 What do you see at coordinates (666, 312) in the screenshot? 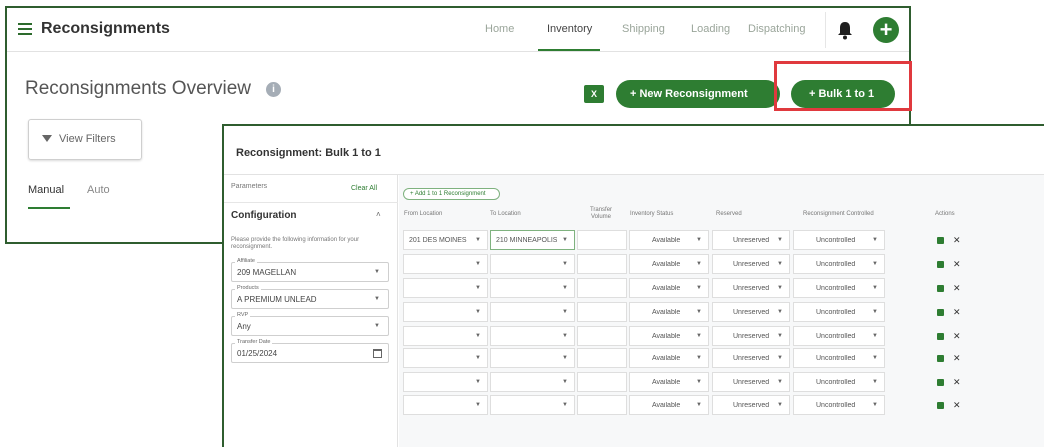
I see `status-value: Available` at bounding box center [666, 312].